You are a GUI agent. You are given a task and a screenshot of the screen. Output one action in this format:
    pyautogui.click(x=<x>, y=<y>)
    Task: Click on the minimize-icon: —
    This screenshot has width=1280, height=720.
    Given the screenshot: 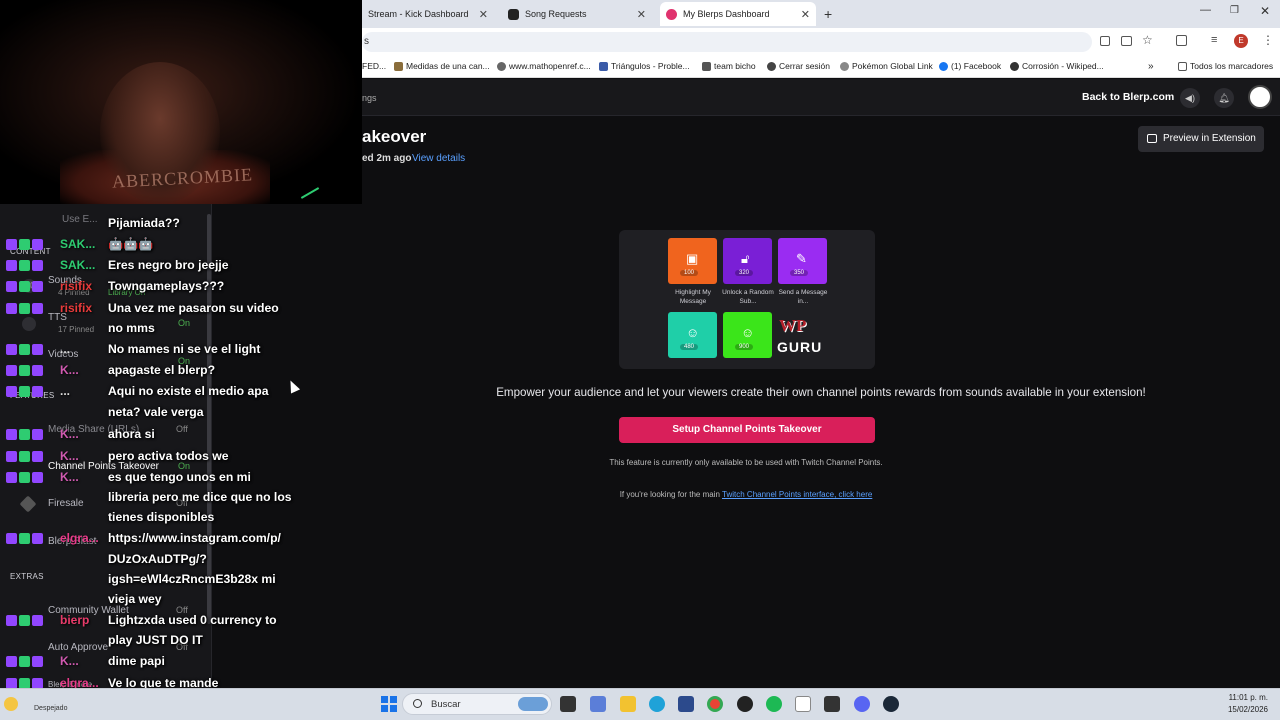 What is the action you would take?
    pyautogui.click(x=1205, y=10)
    